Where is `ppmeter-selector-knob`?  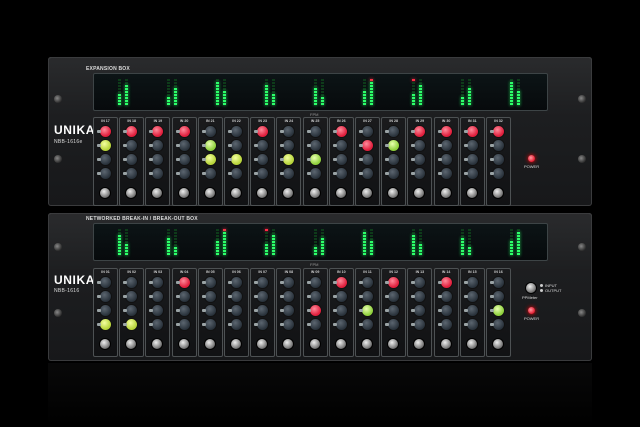 ppmeter-selector-knob is located at coordinates (531, 288).